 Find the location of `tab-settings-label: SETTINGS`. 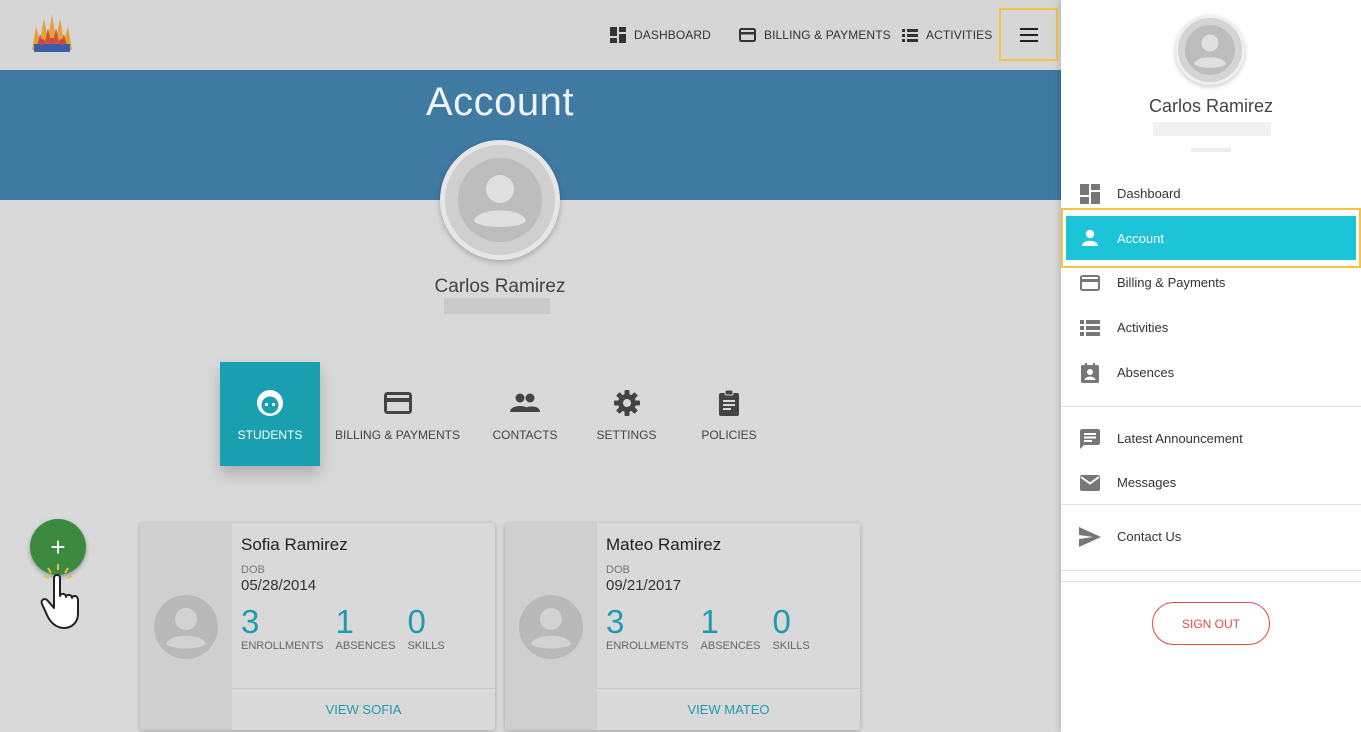

tab-settings-label: SETTINGS is located at coordinates (626, 435).